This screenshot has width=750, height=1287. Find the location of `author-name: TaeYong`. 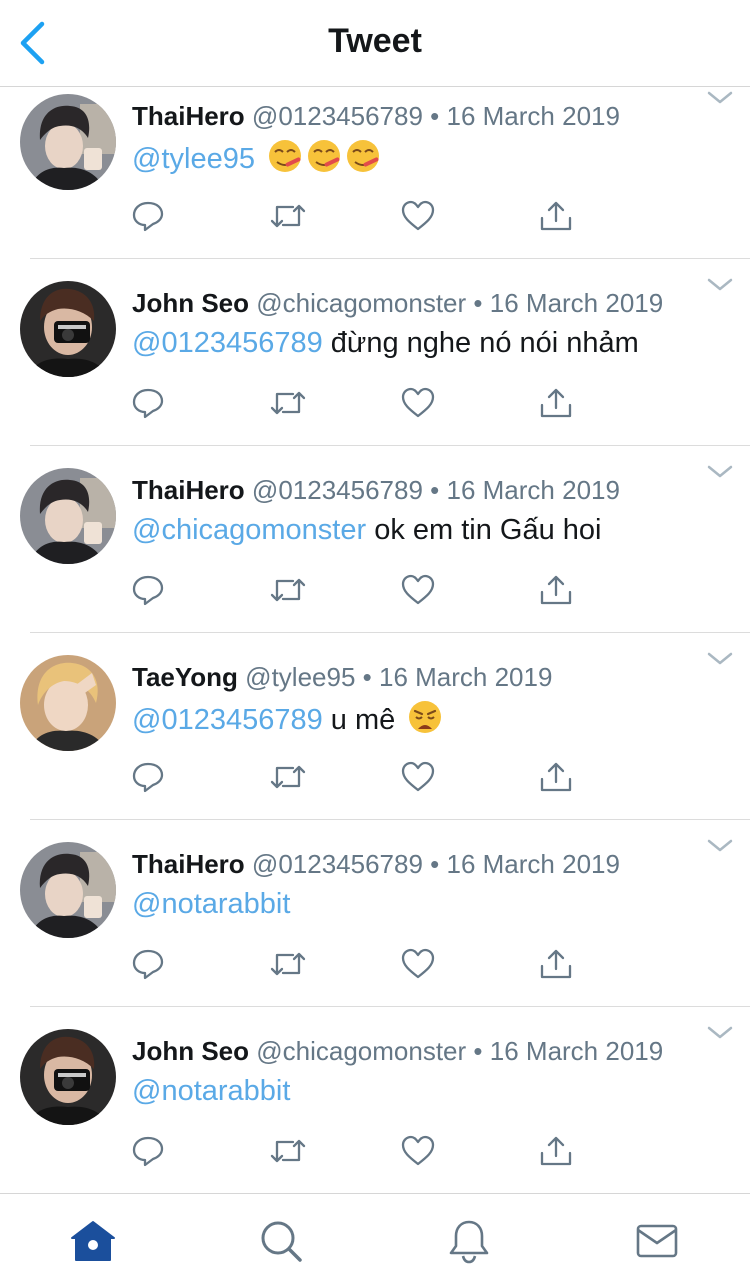

author-name: TaeYong is located at coordinates (185, 677).